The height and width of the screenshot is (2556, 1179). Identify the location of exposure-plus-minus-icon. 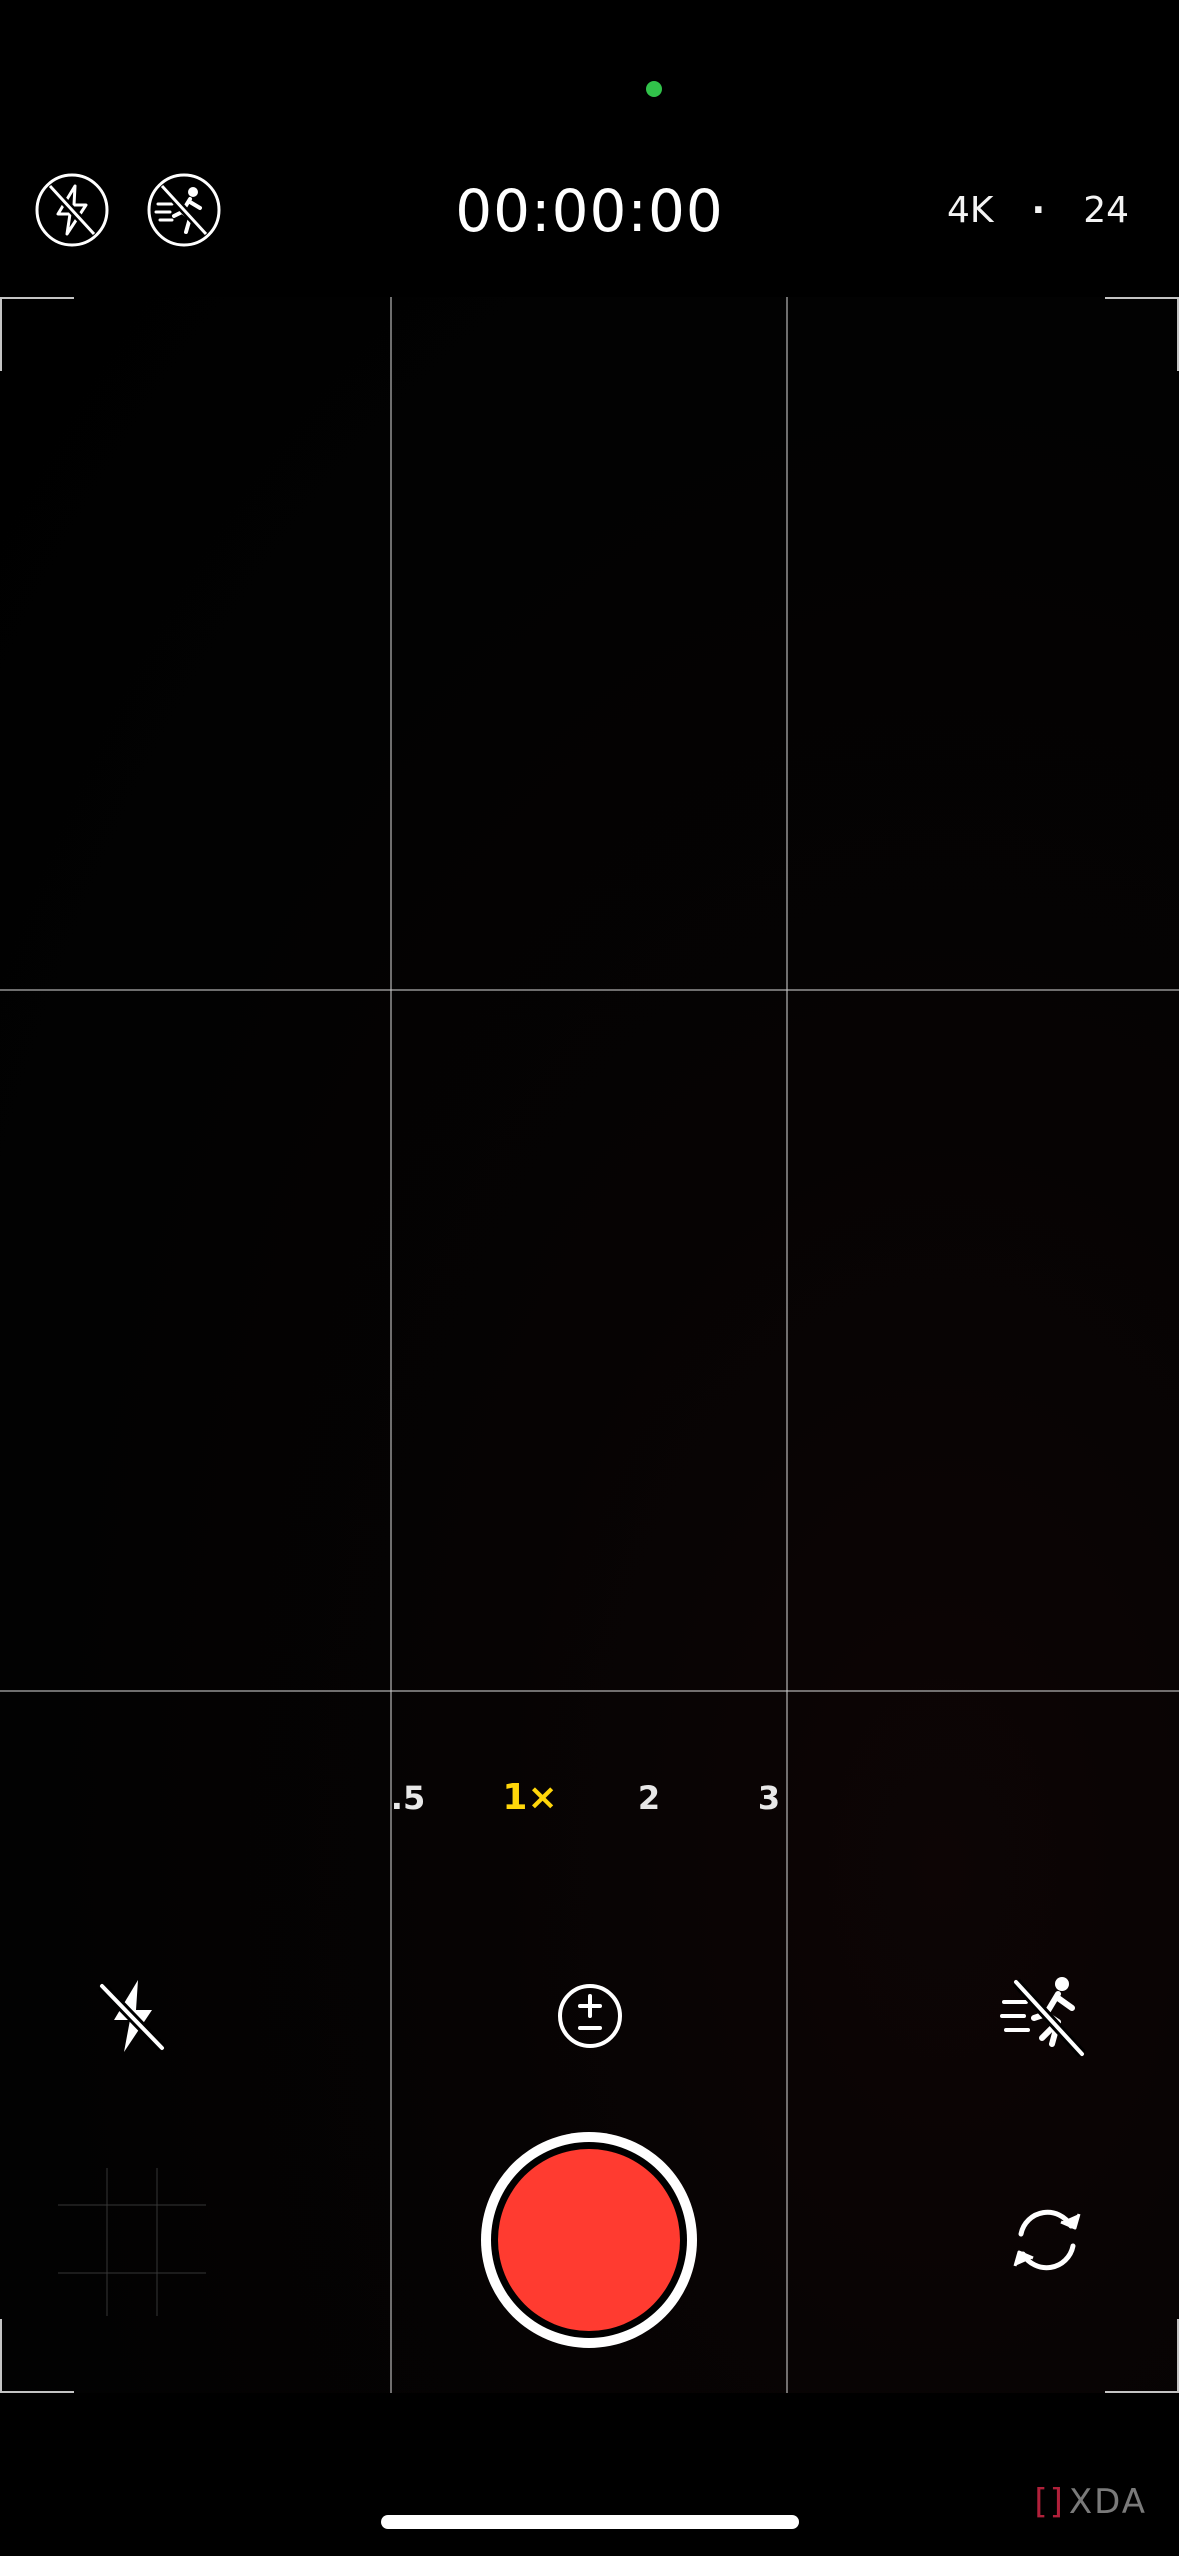
(590, 2016).